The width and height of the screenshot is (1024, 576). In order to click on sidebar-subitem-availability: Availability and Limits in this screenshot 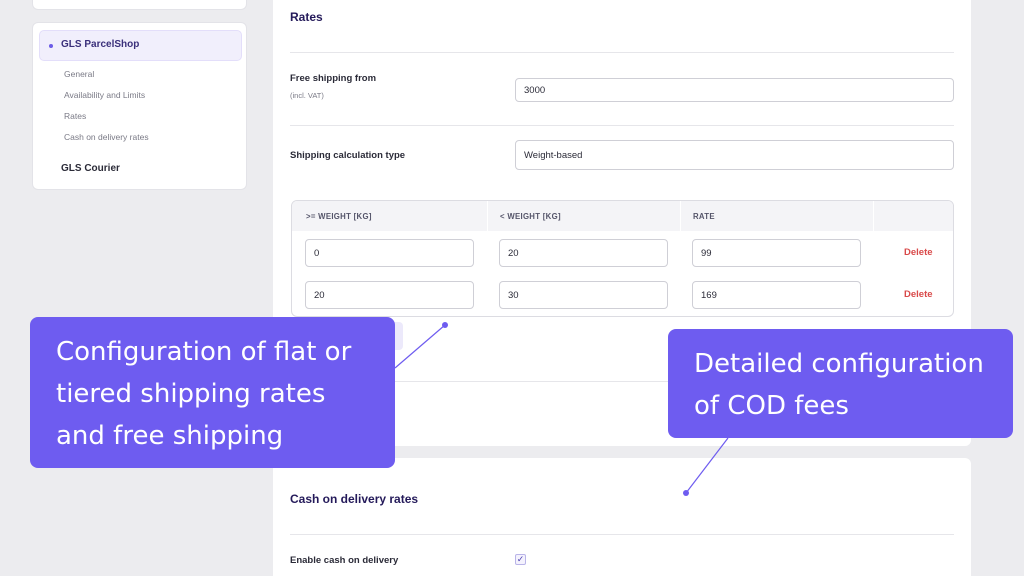, I will do `click(104, 95)`.